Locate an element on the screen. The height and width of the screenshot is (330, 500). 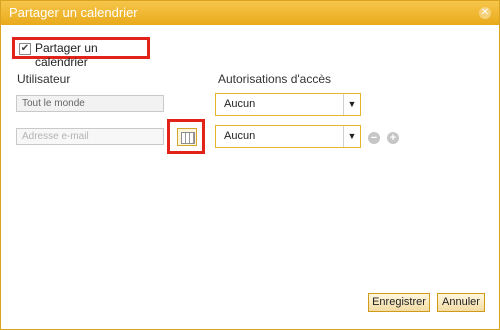
address-book-button is located at coordinates (187, 137).